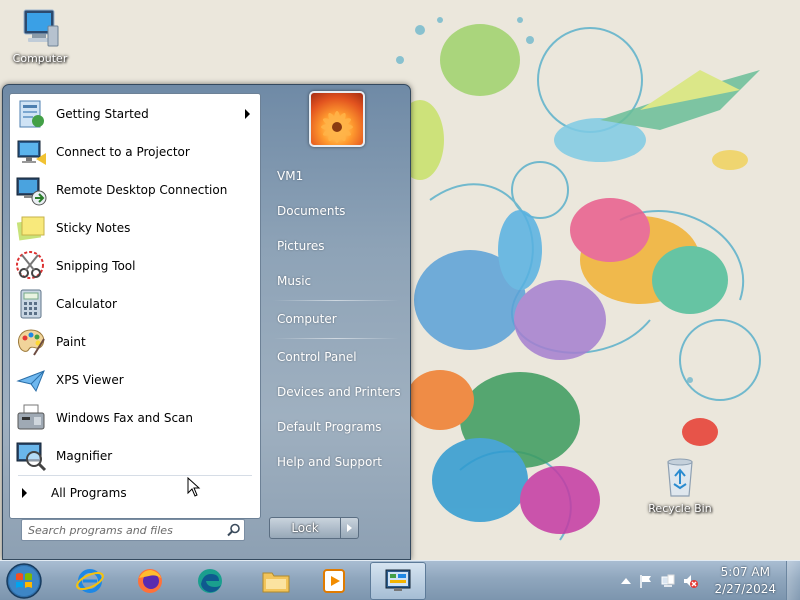 This screenshot has width=800, height=600. Describe the element at coordinates (690, 581) in the screenshot. I see `volume-muted-icon` at that location.